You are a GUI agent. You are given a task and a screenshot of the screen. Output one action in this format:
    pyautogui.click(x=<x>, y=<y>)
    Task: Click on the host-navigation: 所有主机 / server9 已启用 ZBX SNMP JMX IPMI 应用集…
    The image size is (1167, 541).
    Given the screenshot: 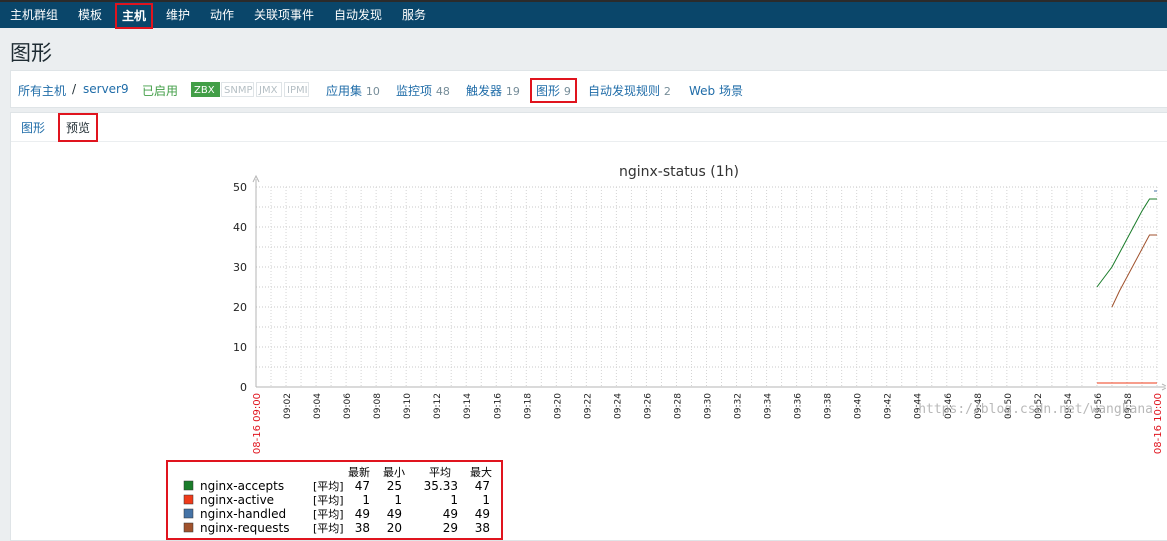 What is the action you would take?
    pyautogui.click(x=588, y=89)
    